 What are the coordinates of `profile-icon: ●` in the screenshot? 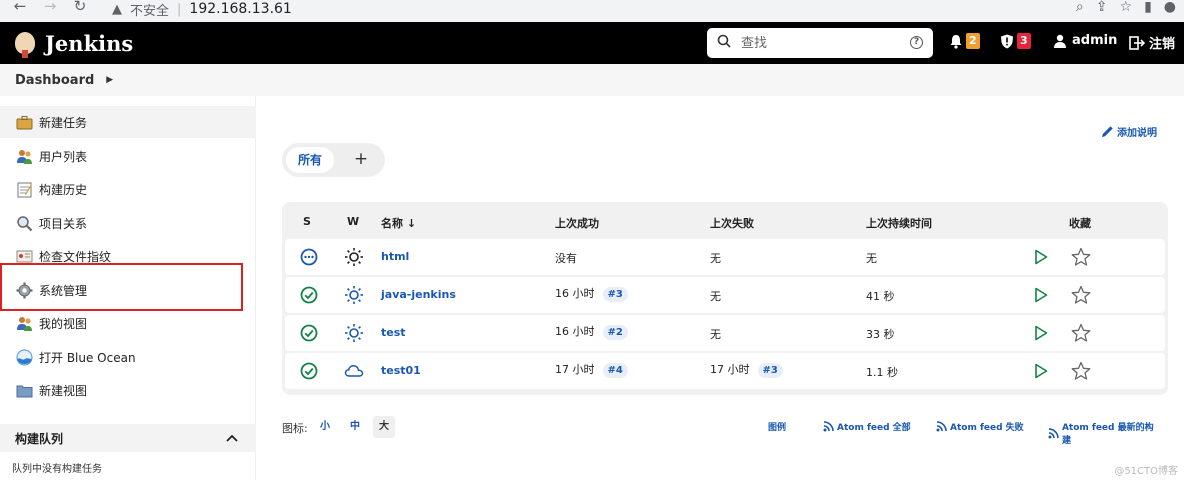 It's located at (1170, 7).